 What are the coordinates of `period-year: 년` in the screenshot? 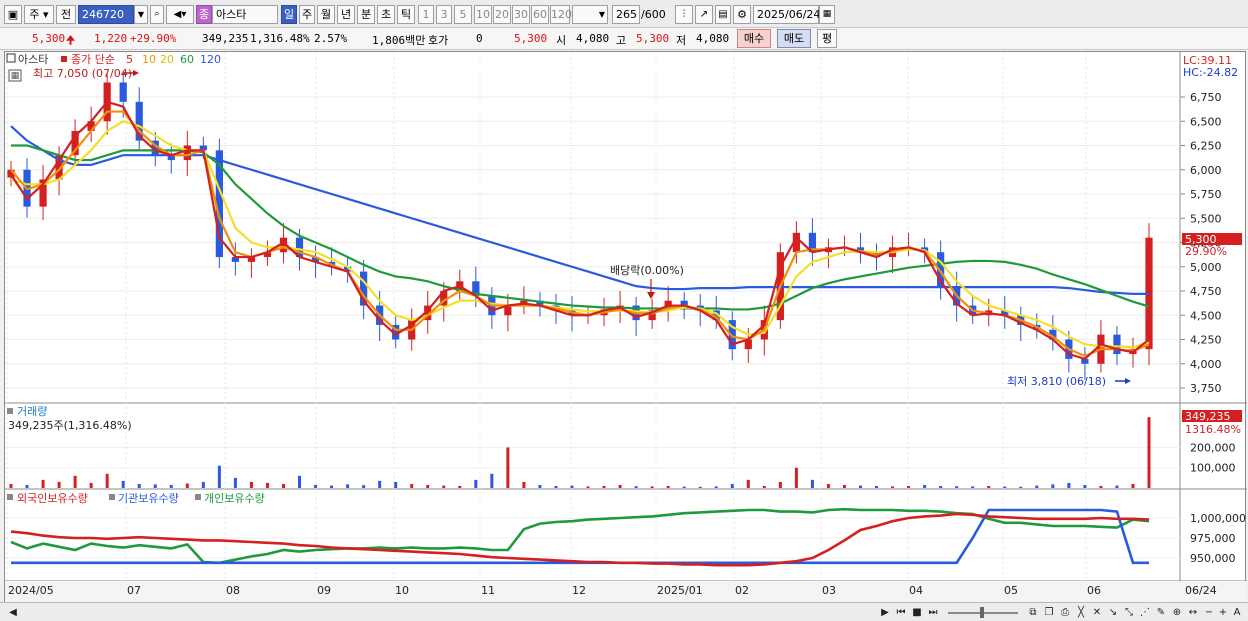 It's located at (346, 14).